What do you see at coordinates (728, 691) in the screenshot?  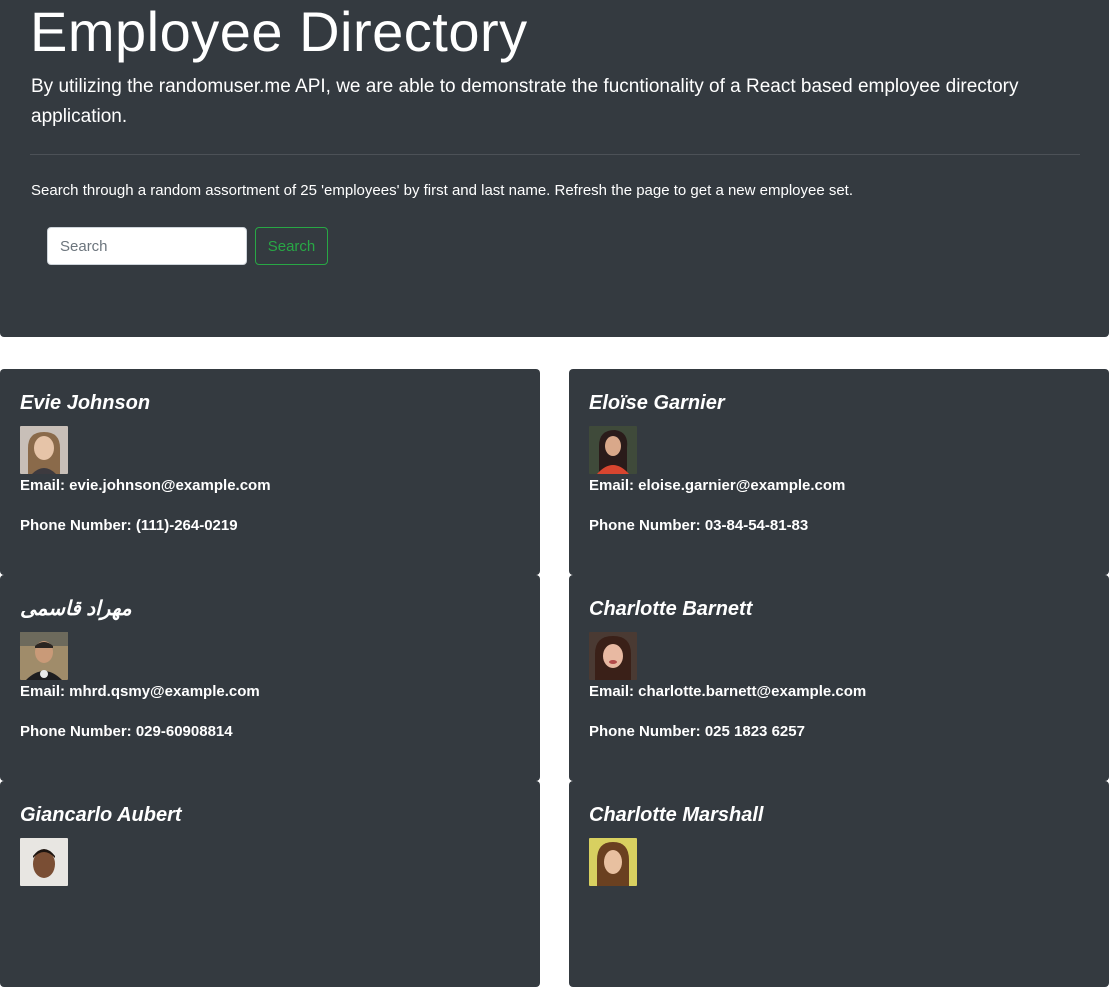 I see `employee-email: Email: charlotte.barnett@example.com` at bounding box center [728, 691].